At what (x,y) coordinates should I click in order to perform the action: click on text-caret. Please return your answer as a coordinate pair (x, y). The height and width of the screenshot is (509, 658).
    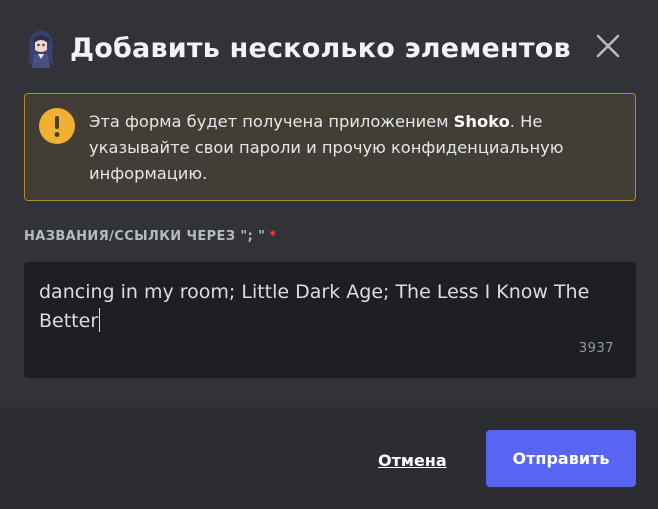
    Looking at the image, I should click on (100, 320).